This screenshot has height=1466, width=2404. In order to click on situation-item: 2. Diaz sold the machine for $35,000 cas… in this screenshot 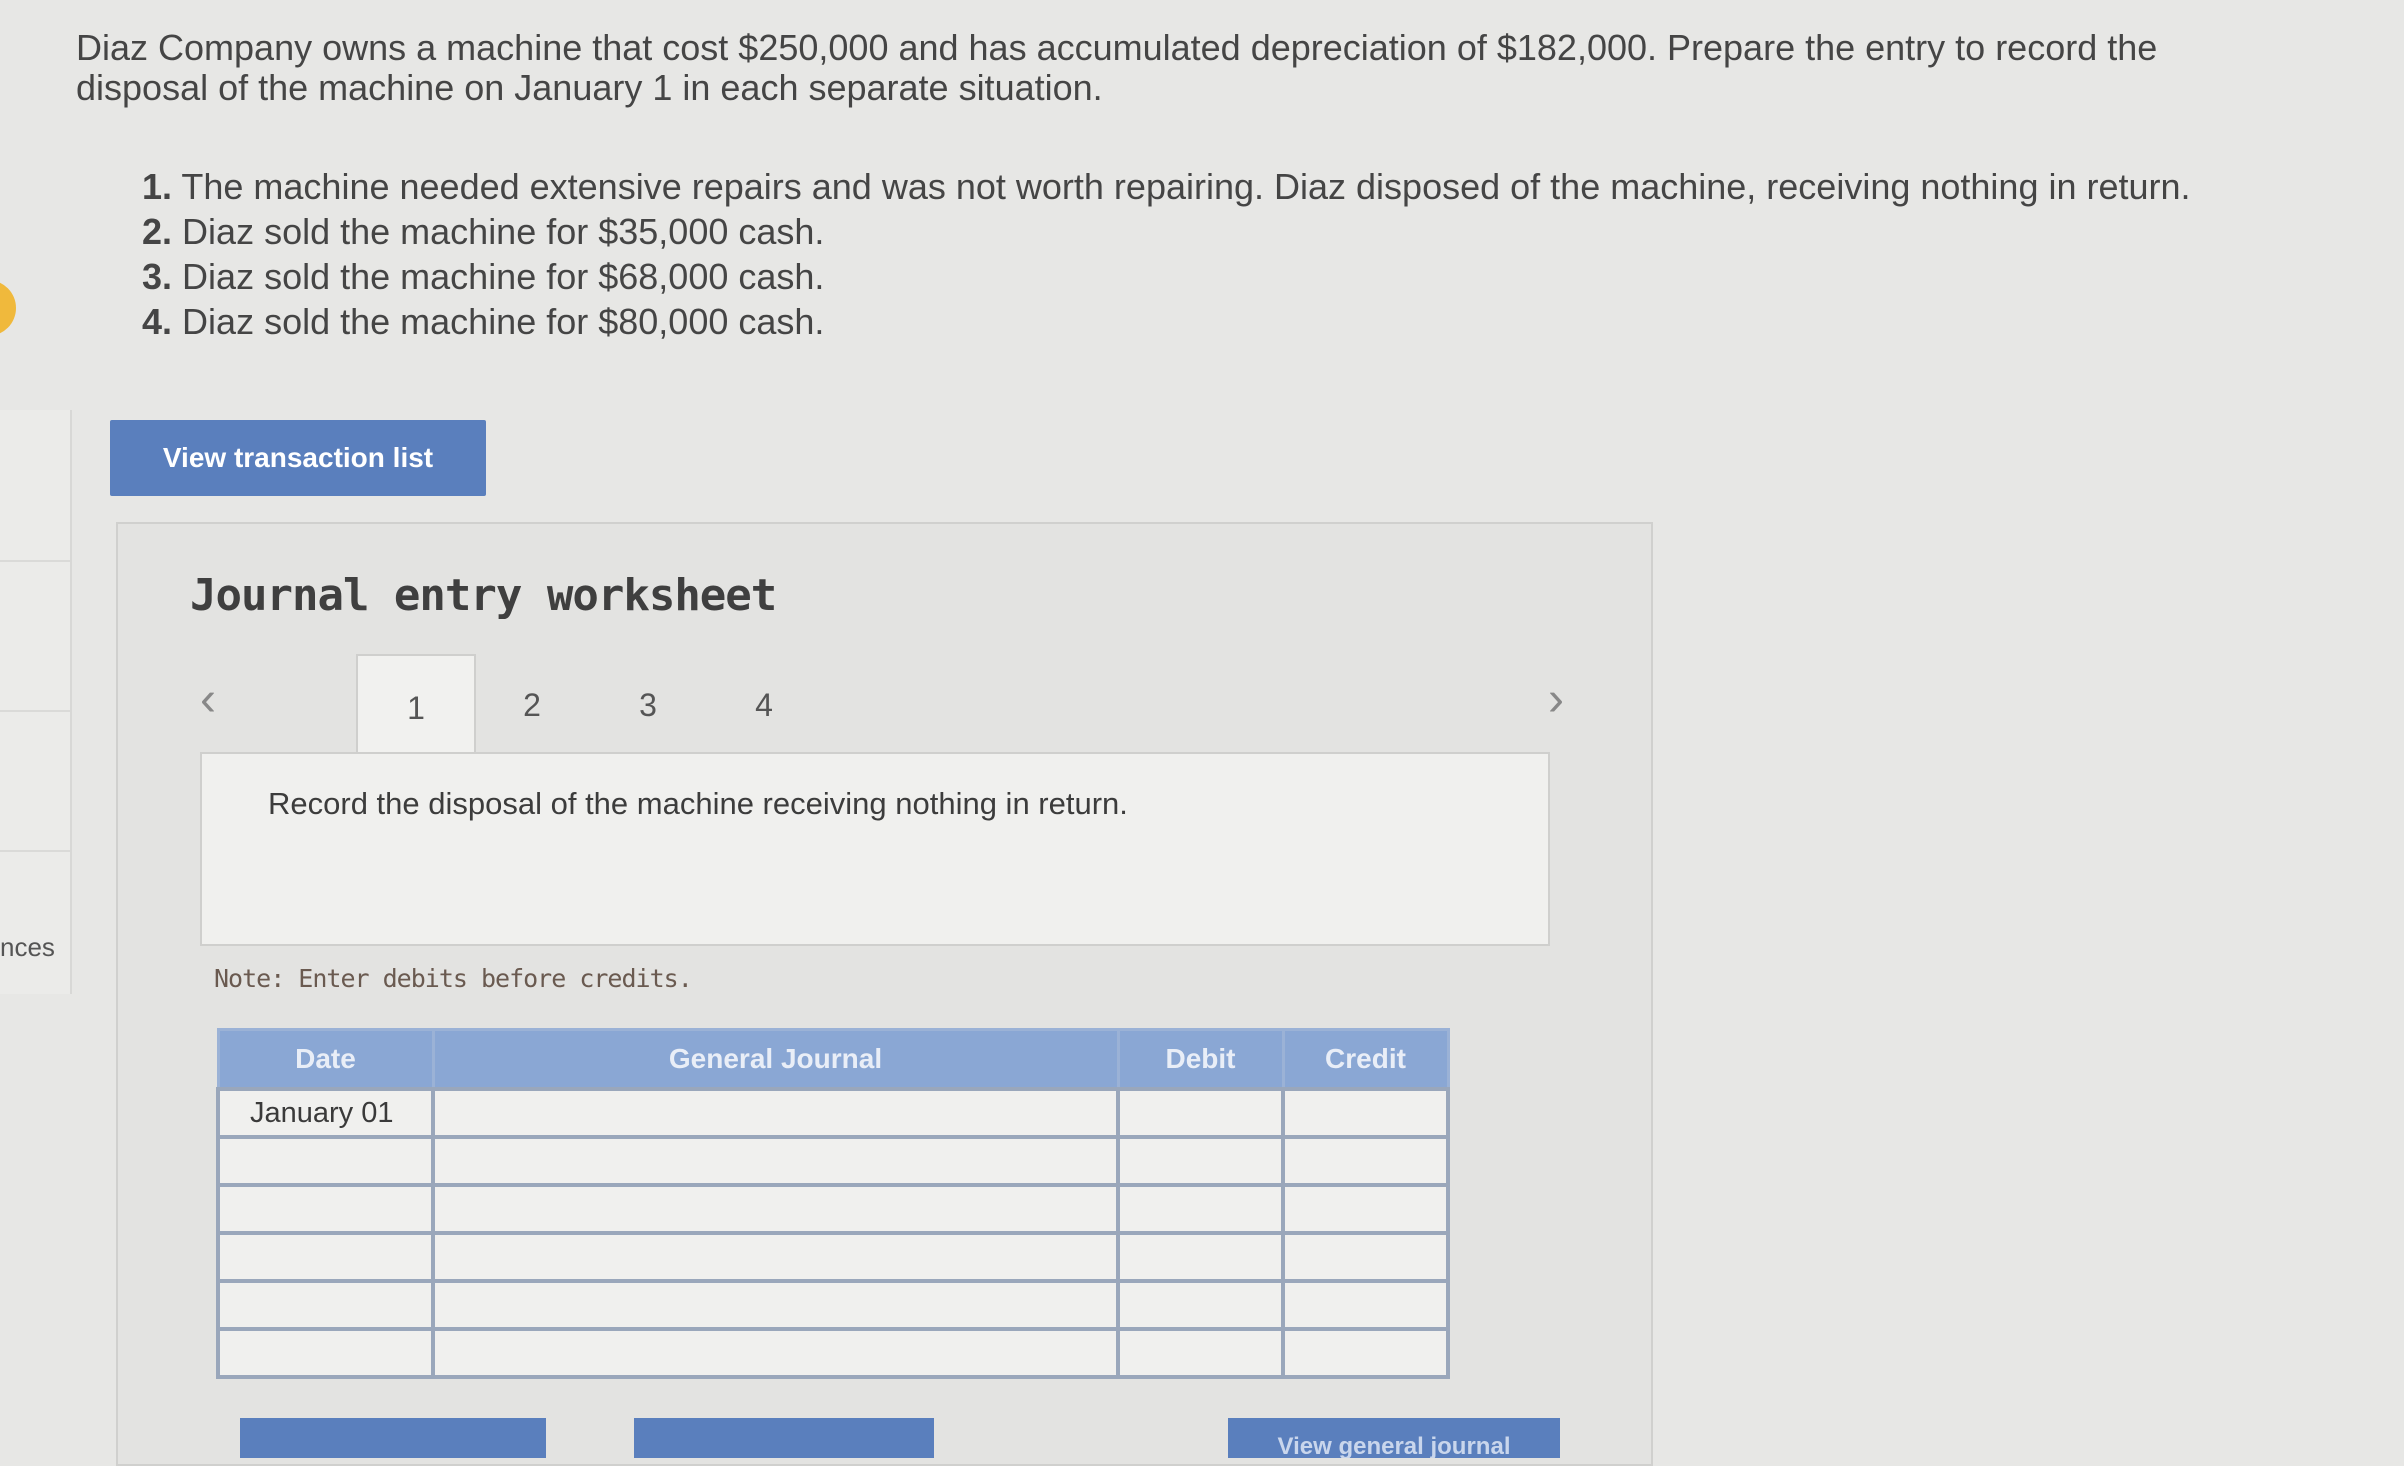, I will do `click(483, 231)`.